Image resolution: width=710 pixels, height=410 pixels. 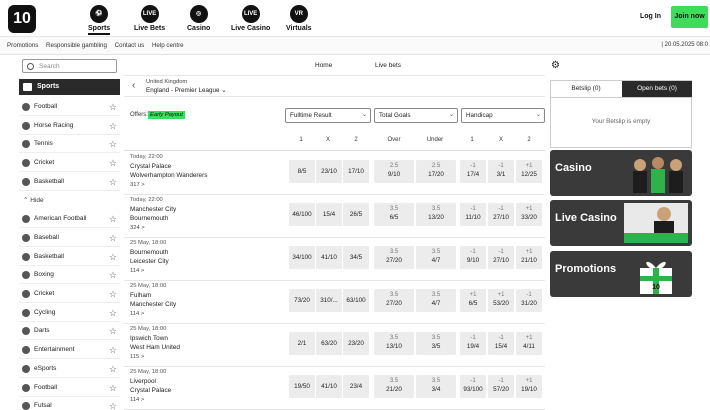 What do you see at coordinates (168, 175) in the screenshot?
I see `away-team: Wolverhampton Wanderers` at bounding box center [168, 175].